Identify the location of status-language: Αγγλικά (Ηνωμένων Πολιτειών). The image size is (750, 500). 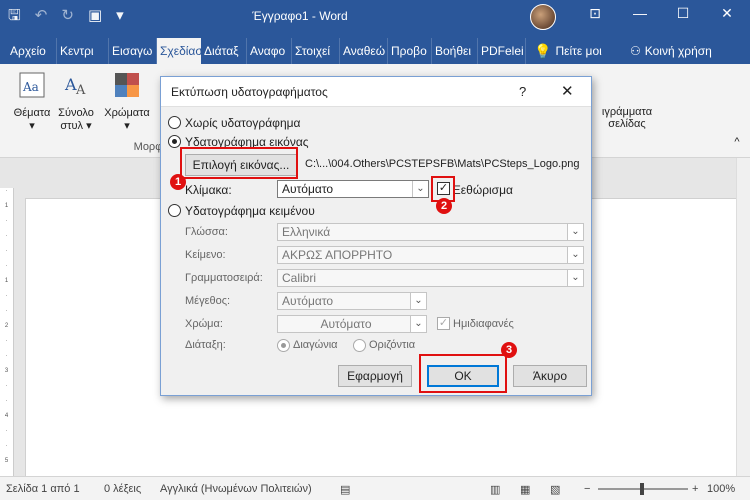
(236, 489).